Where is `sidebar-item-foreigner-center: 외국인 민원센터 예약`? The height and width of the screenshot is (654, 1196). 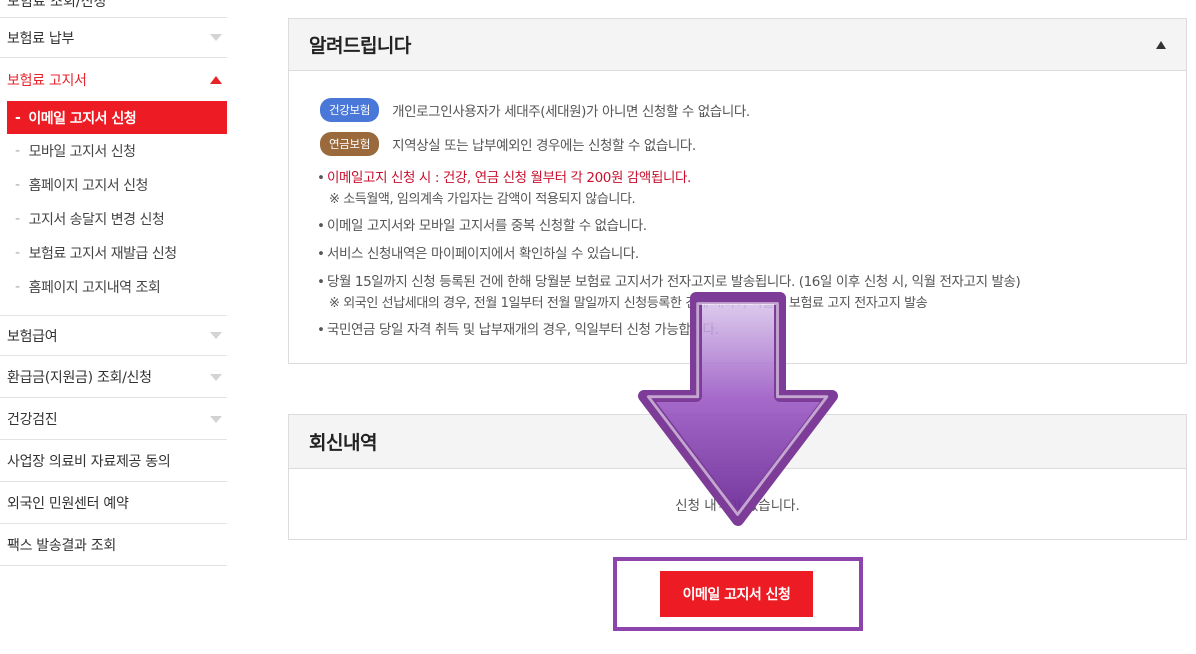 sidebar-item-foreigner-center: 외국인 민원센터 예약 is located at coordinates (113, 503).